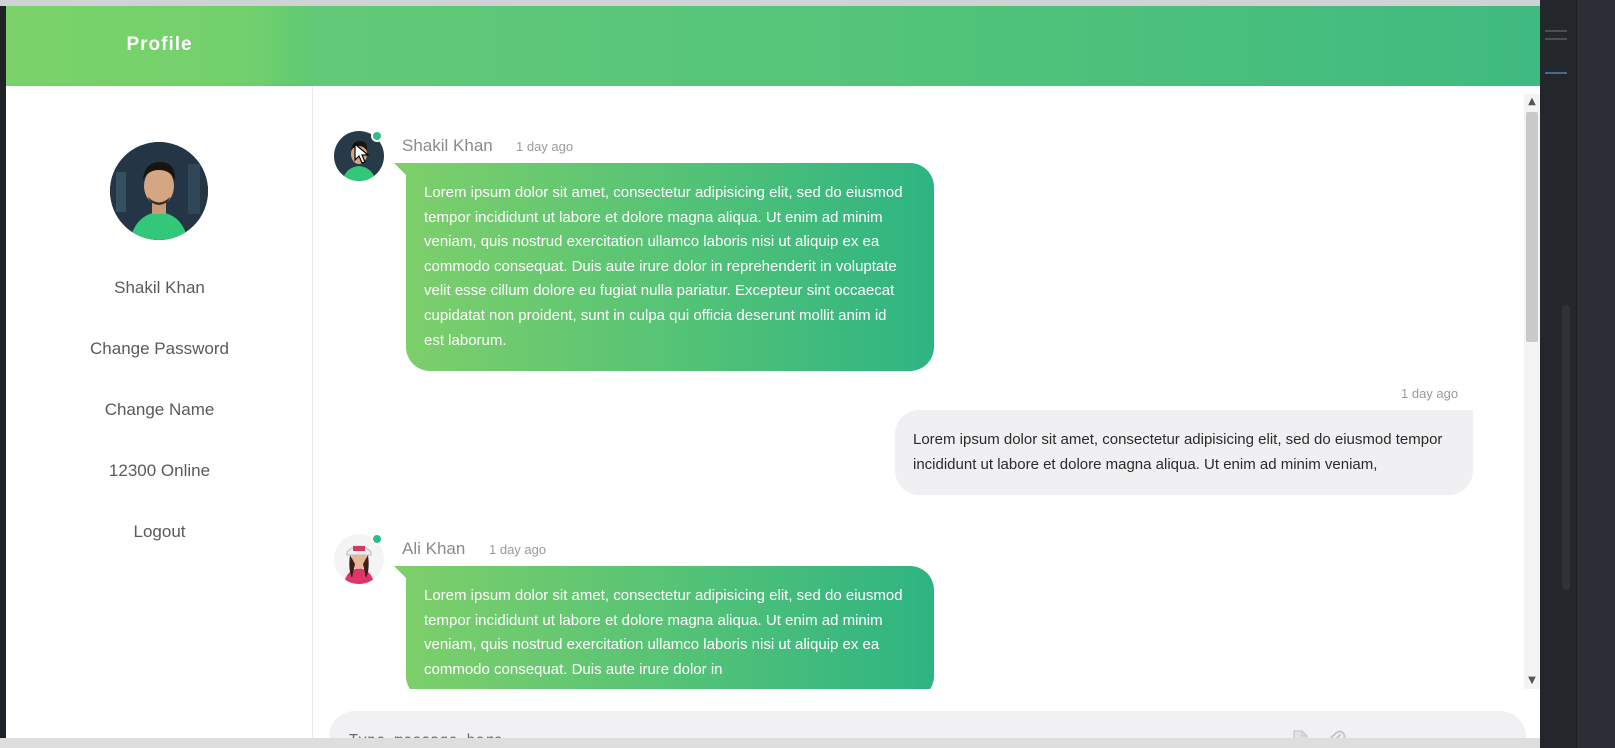 The image size is (1615, 748). What do you see at coordinates (159, 410) in the screenshot?
I see `sidebar-item-change-name: Change Name` at bounding box center [159, 410].